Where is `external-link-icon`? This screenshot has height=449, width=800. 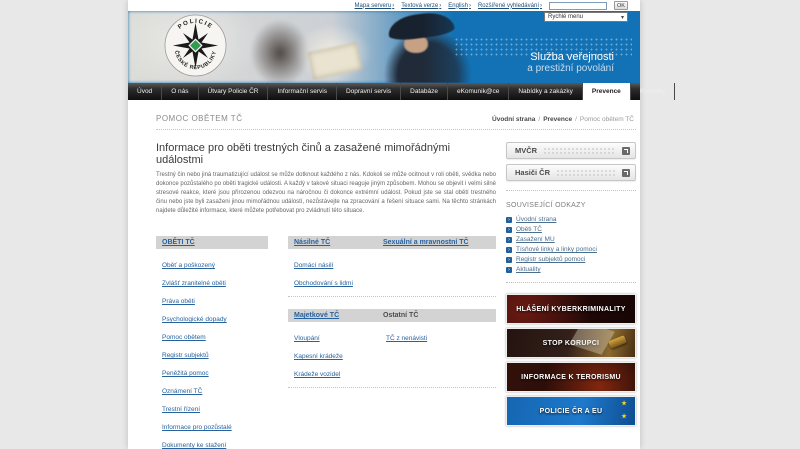
external-link-icon is located at coordinates (626, 172).